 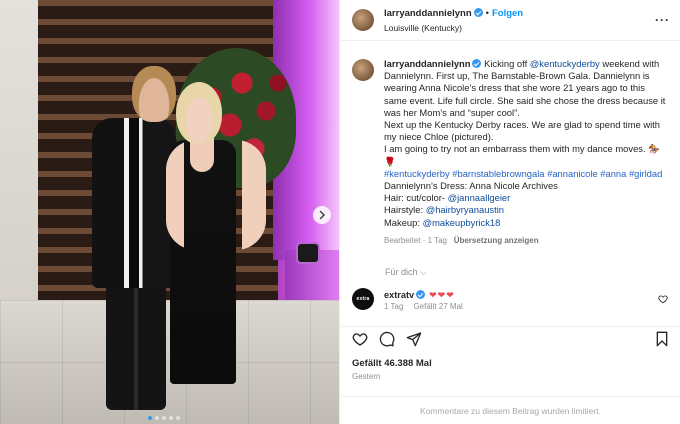 What do you see at coordinates (471, 186) in the screenshot?
I see `caption-dress: Dannielynn’s Dress: Anna Nicole Archives` at bounding box center [471, 186].